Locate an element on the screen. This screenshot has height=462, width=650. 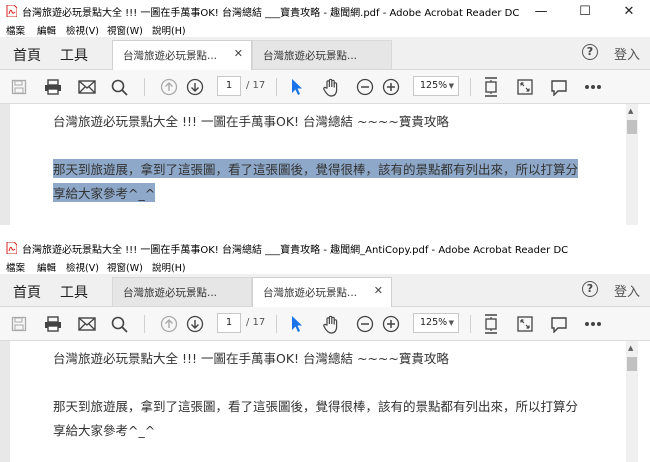
document-text-line: 享給大家參考^_^ is located at coordinates (104, 430).